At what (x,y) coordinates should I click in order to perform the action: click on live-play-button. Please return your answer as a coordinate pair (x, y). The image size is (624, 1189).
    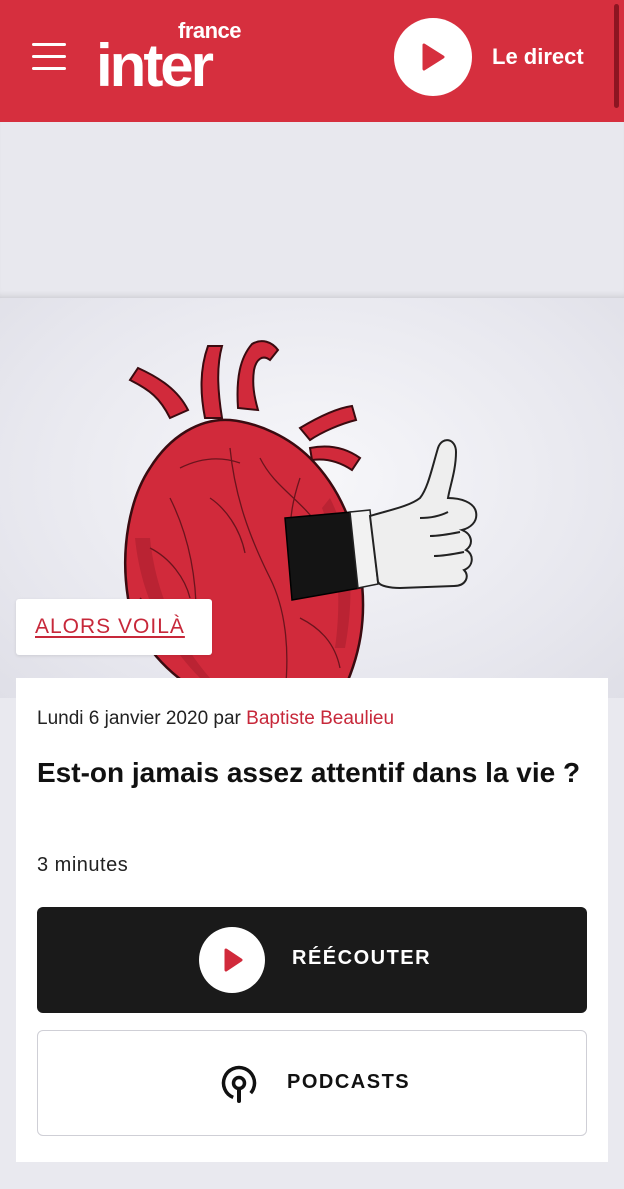
    Looking at the image, I should click on (433, 57).